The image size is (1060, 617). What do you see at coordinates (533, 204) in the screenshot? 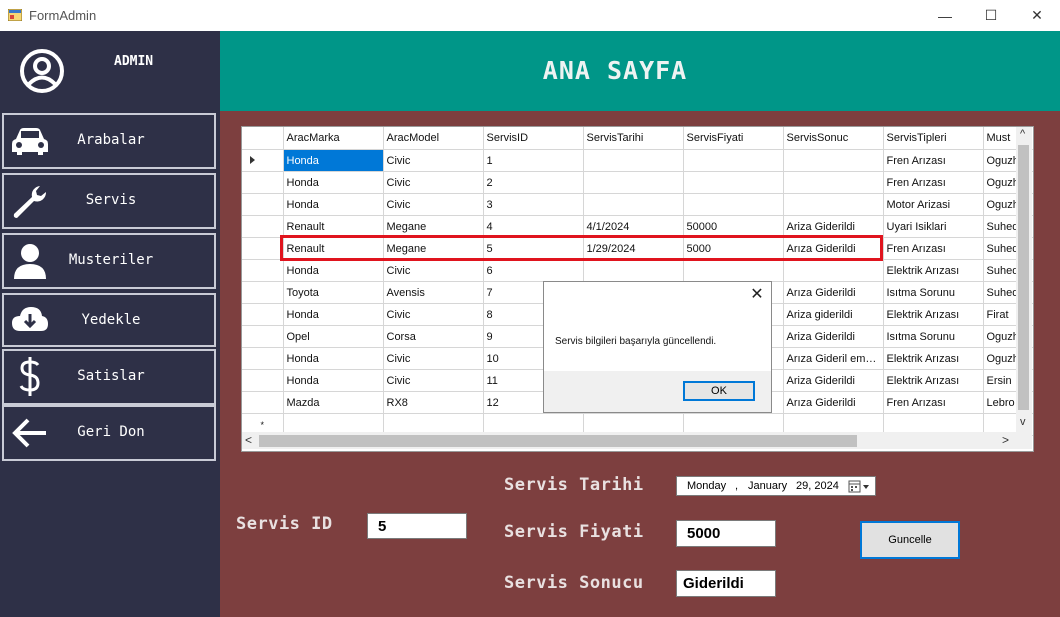
I see `table-cell: 3` at bounding box center [533, 204].